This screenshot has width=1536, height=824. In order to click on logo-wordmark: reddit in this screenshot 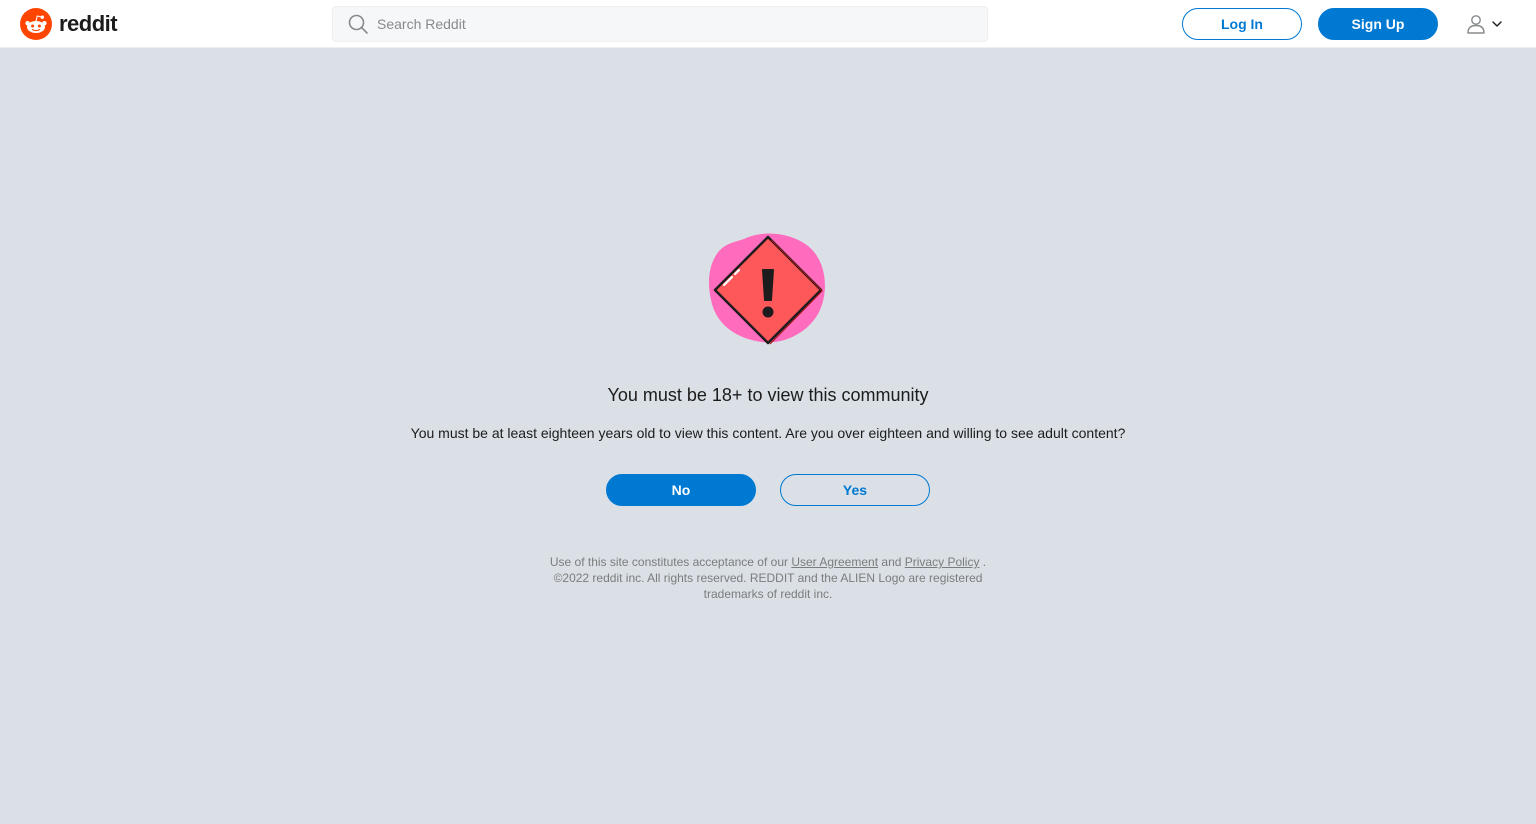, I will do `click(88, 23)`.